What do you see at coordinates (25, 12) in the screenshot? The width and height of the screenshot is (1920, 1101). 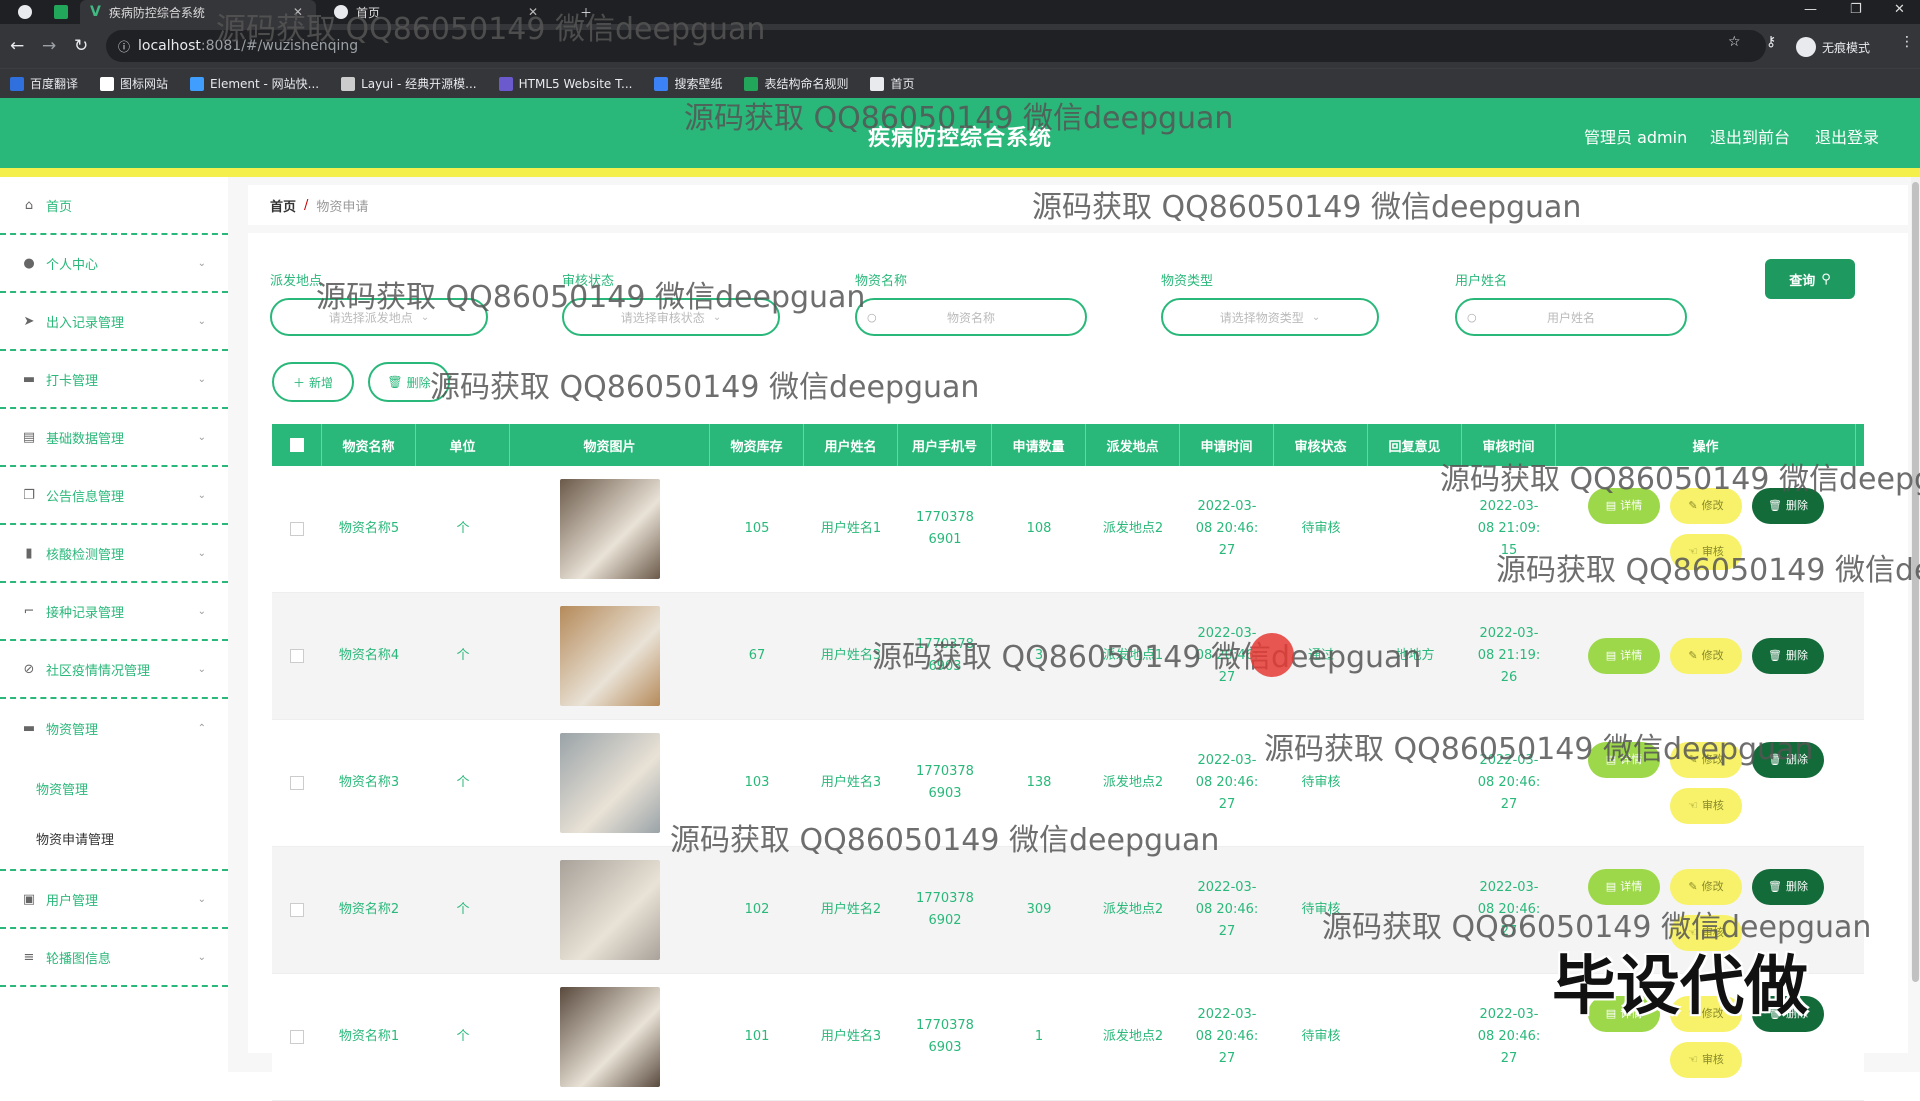 I see `incognito-tab-icon` at bounding box center [25, 12].